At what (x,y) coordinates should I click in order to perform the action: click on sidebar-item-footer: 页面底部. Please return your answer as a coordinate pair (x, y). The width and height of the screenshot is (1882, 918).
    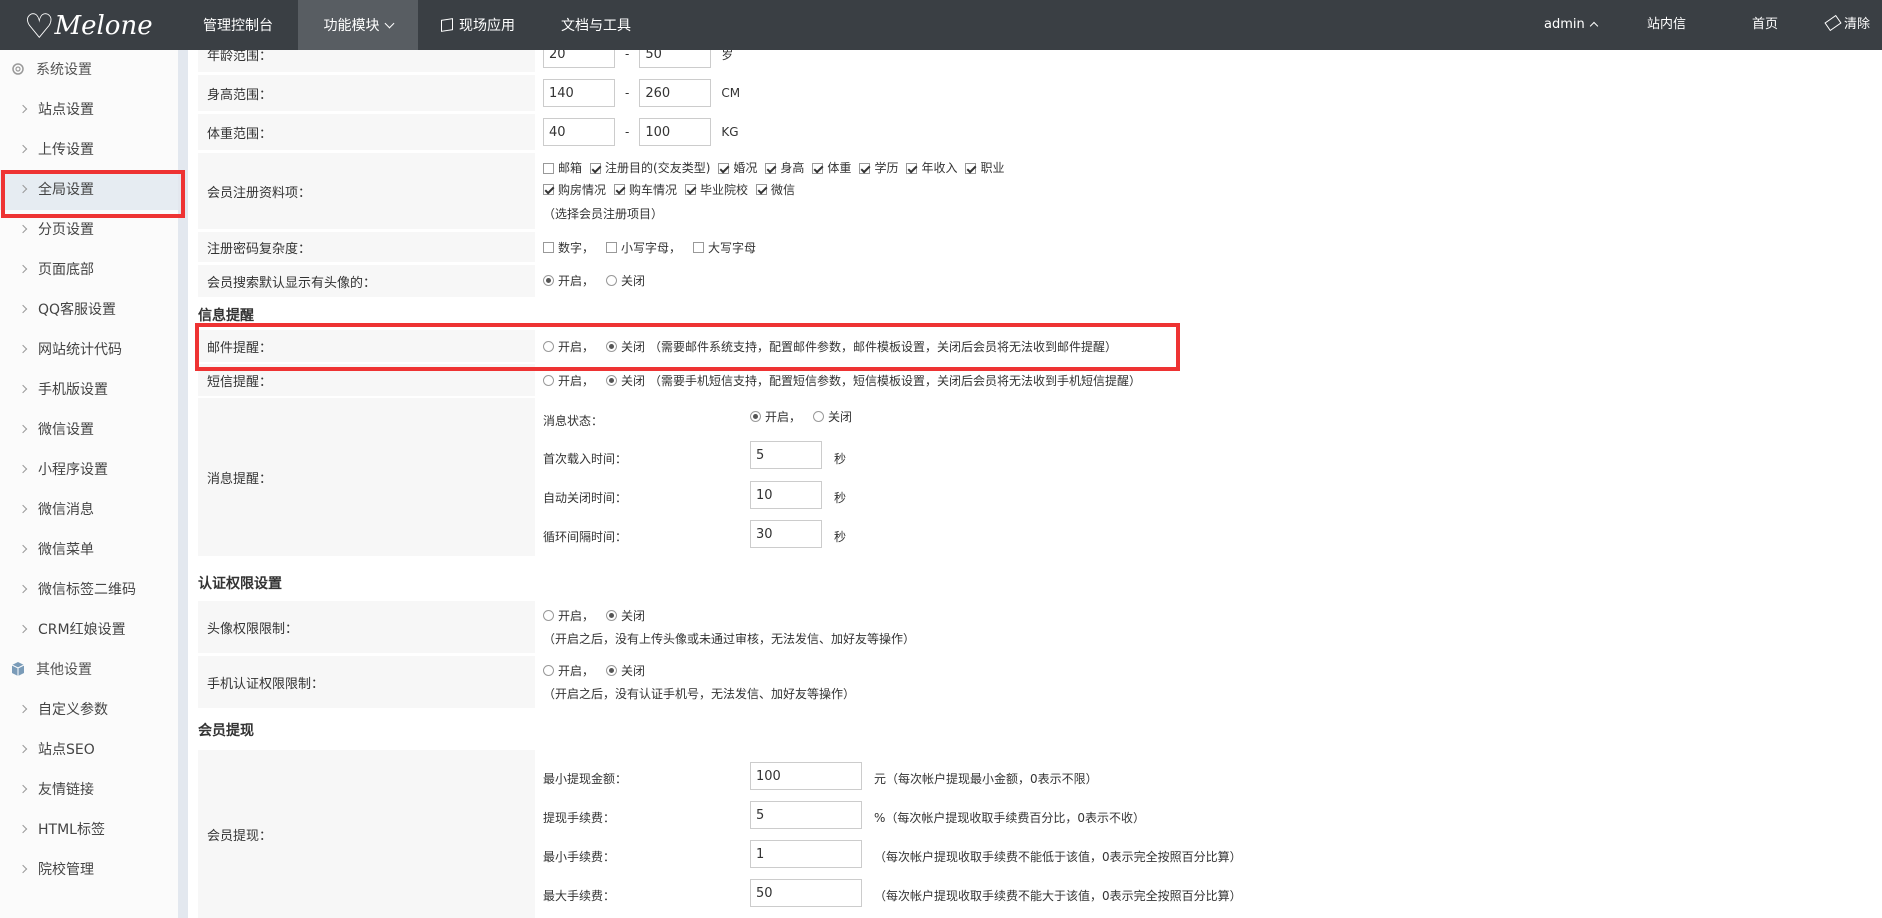
    Looking at the image, I should click on (89, 270).